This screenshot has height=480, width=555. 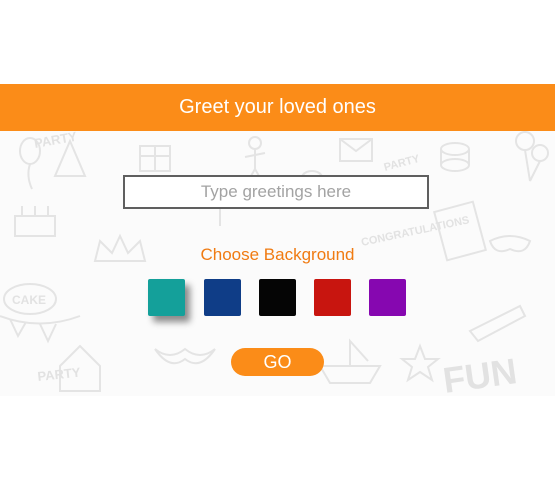 I want to click on doodle-word-fun: FUN, so click(x=479, y=373).